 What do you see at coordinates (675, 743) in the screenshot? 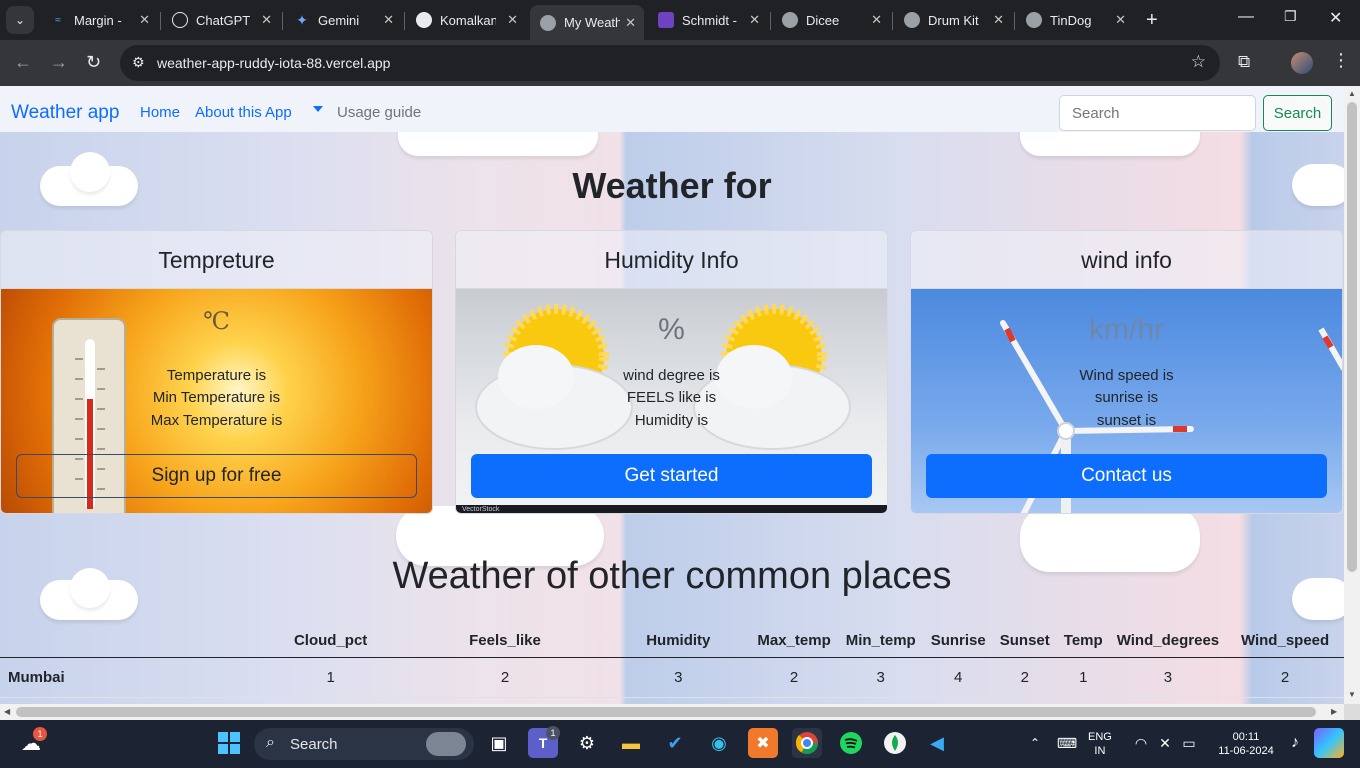
I see `todo-check-icon: ✔` at bounding box center [675, 743].